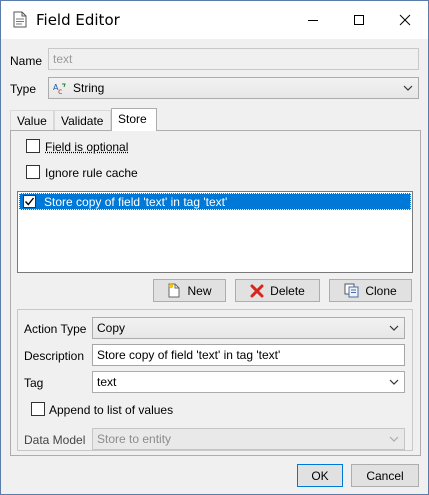  Describe the element at coordinates (32, 120) in the screenshot. I see `tab-value: Value` at that location.